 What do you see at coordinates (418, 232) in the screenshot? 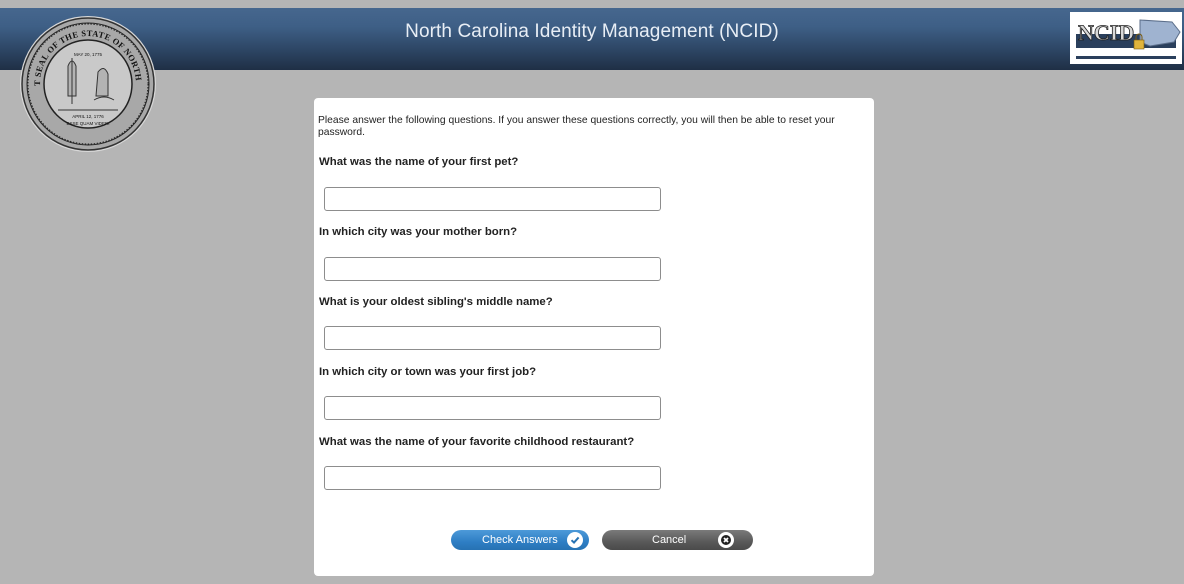
I see `question-label-2: In which city was your mother born?` at bounding box center [418, 232].